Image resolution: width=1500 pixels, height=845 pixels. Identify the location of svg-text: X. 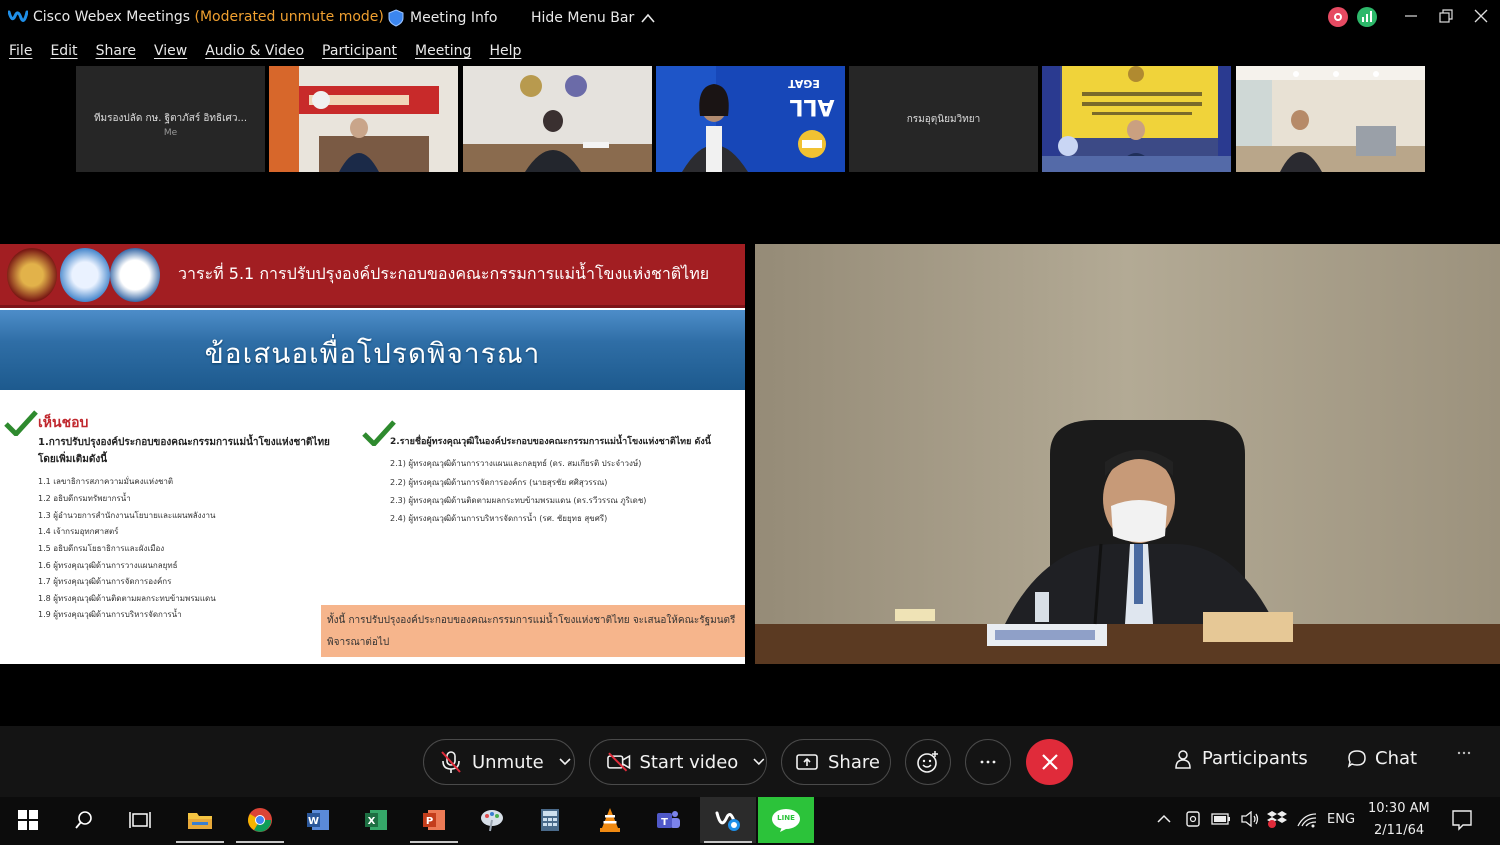
(372, 821).